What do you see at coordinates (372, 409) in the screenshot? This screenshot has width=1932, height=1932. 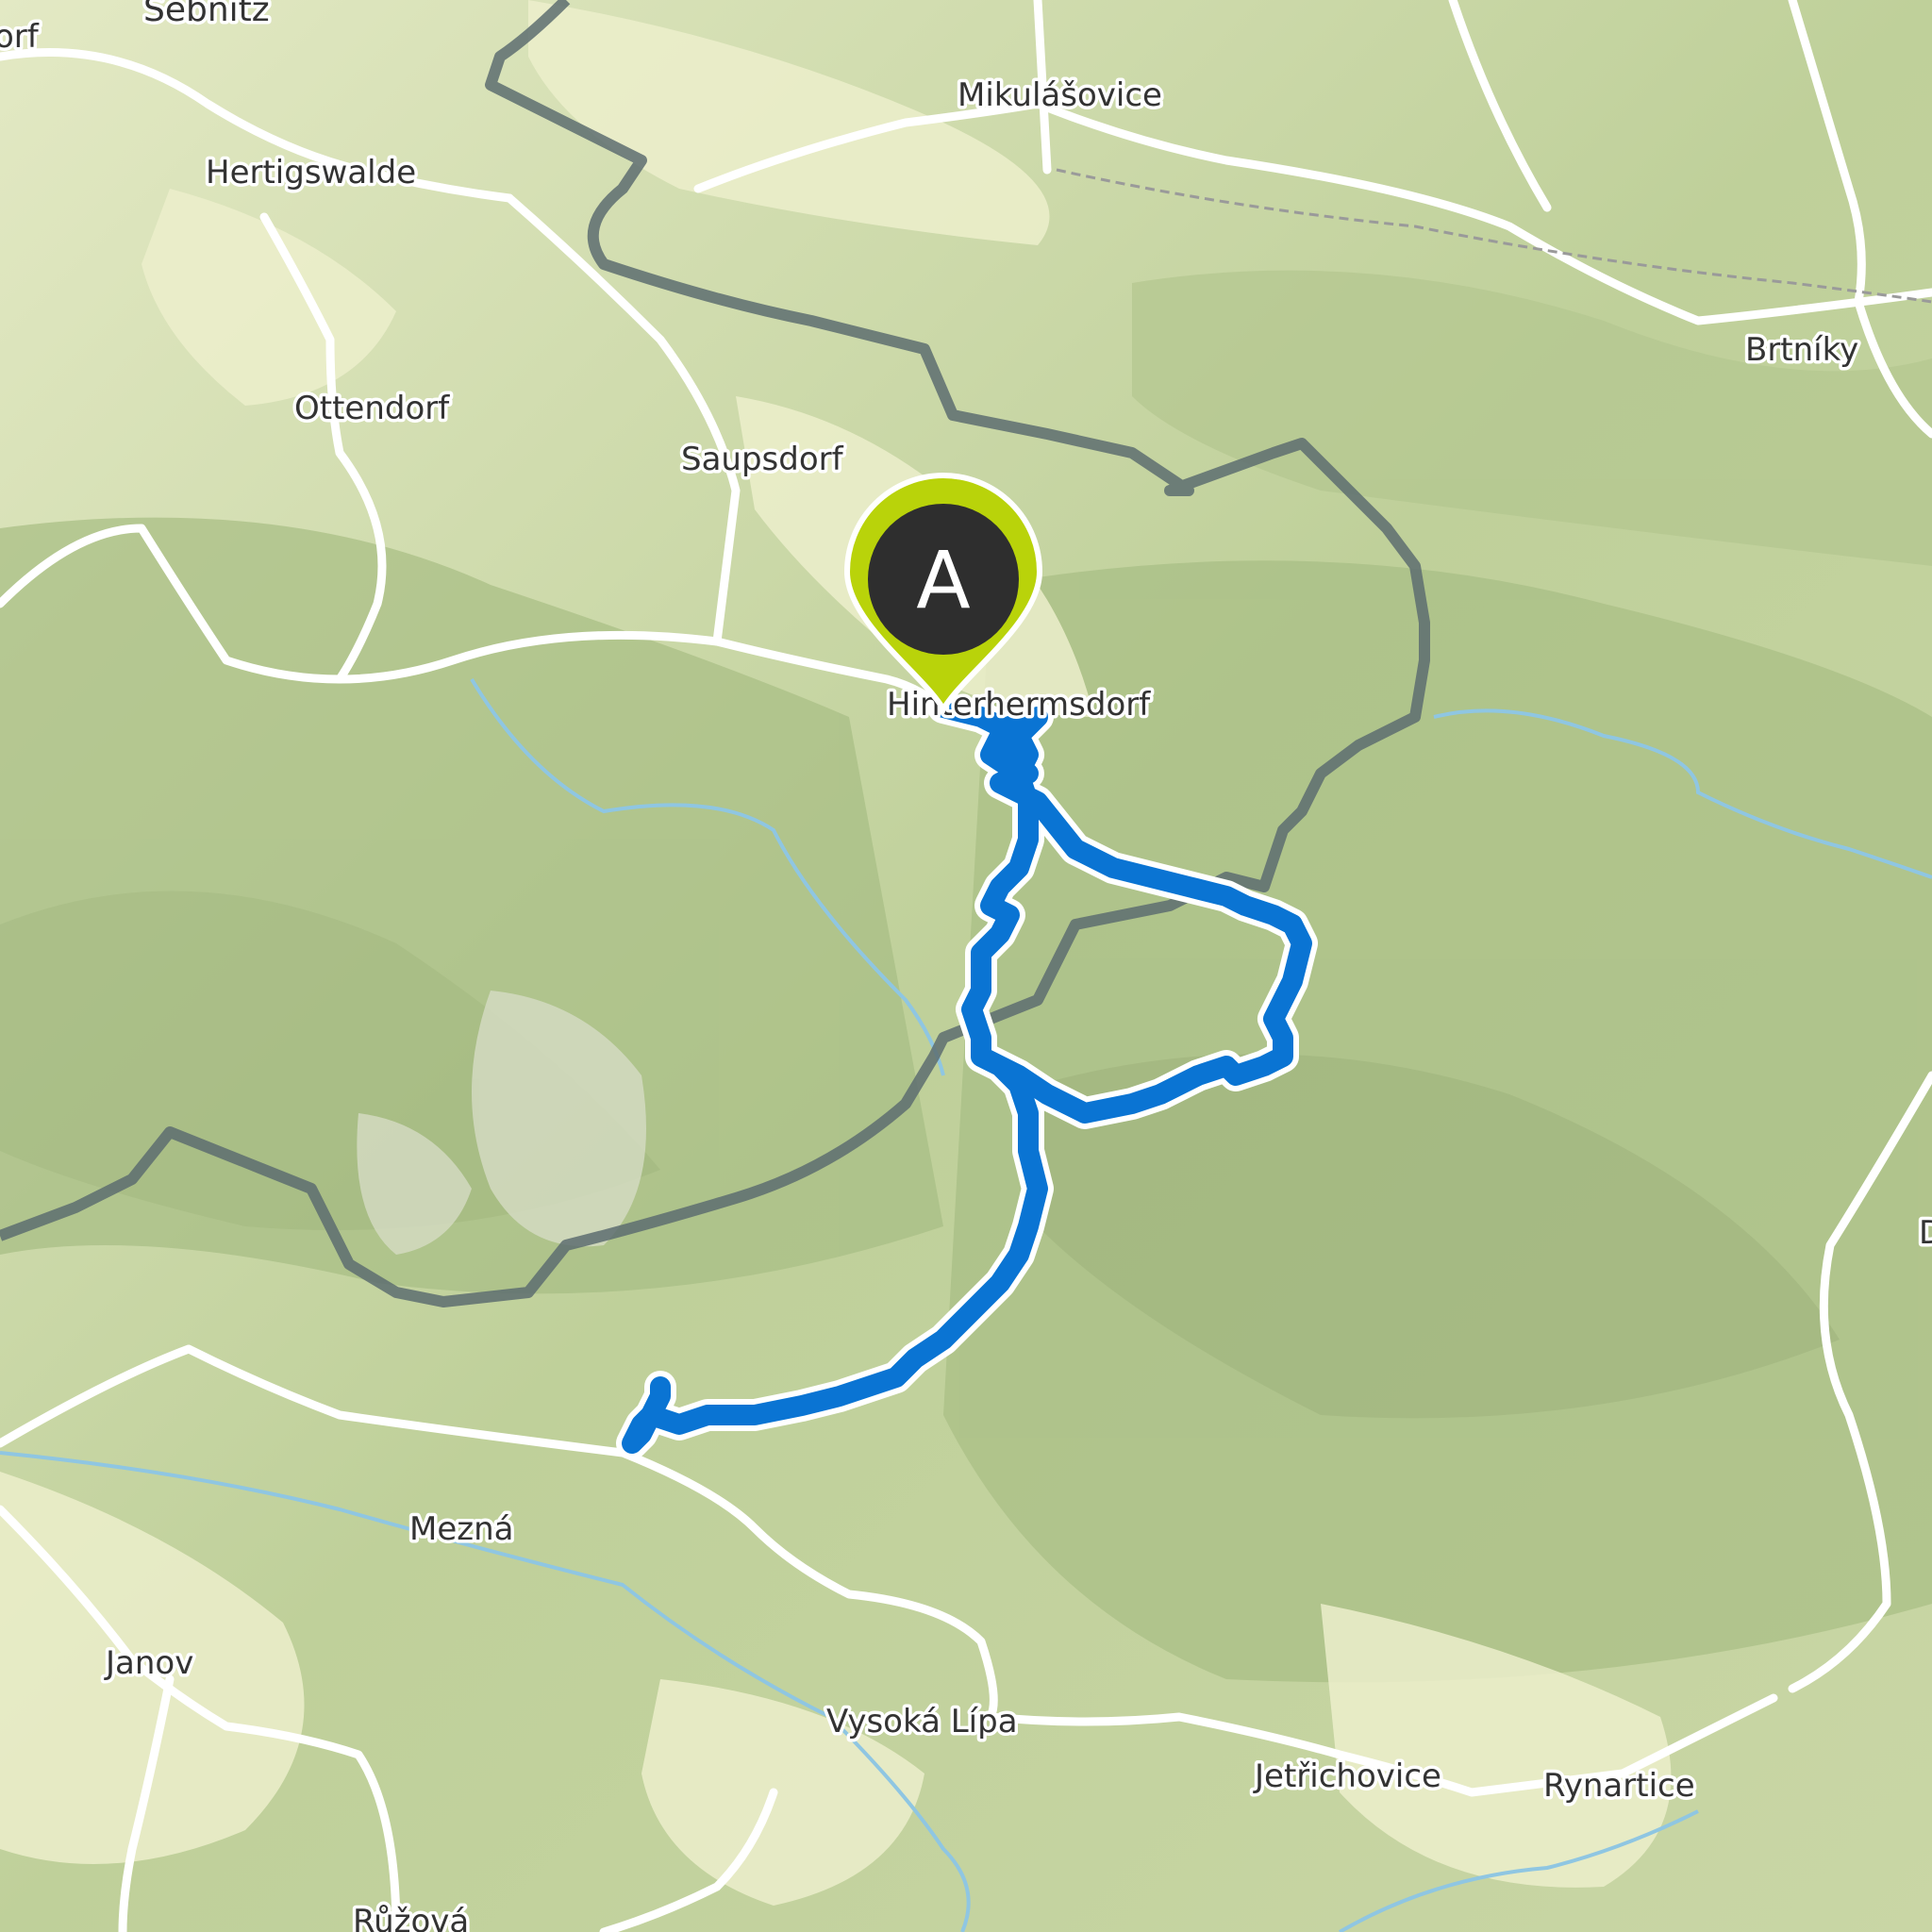 I see `place-label-ottendorf: Ottendorf` at bounding box center [372, 409].